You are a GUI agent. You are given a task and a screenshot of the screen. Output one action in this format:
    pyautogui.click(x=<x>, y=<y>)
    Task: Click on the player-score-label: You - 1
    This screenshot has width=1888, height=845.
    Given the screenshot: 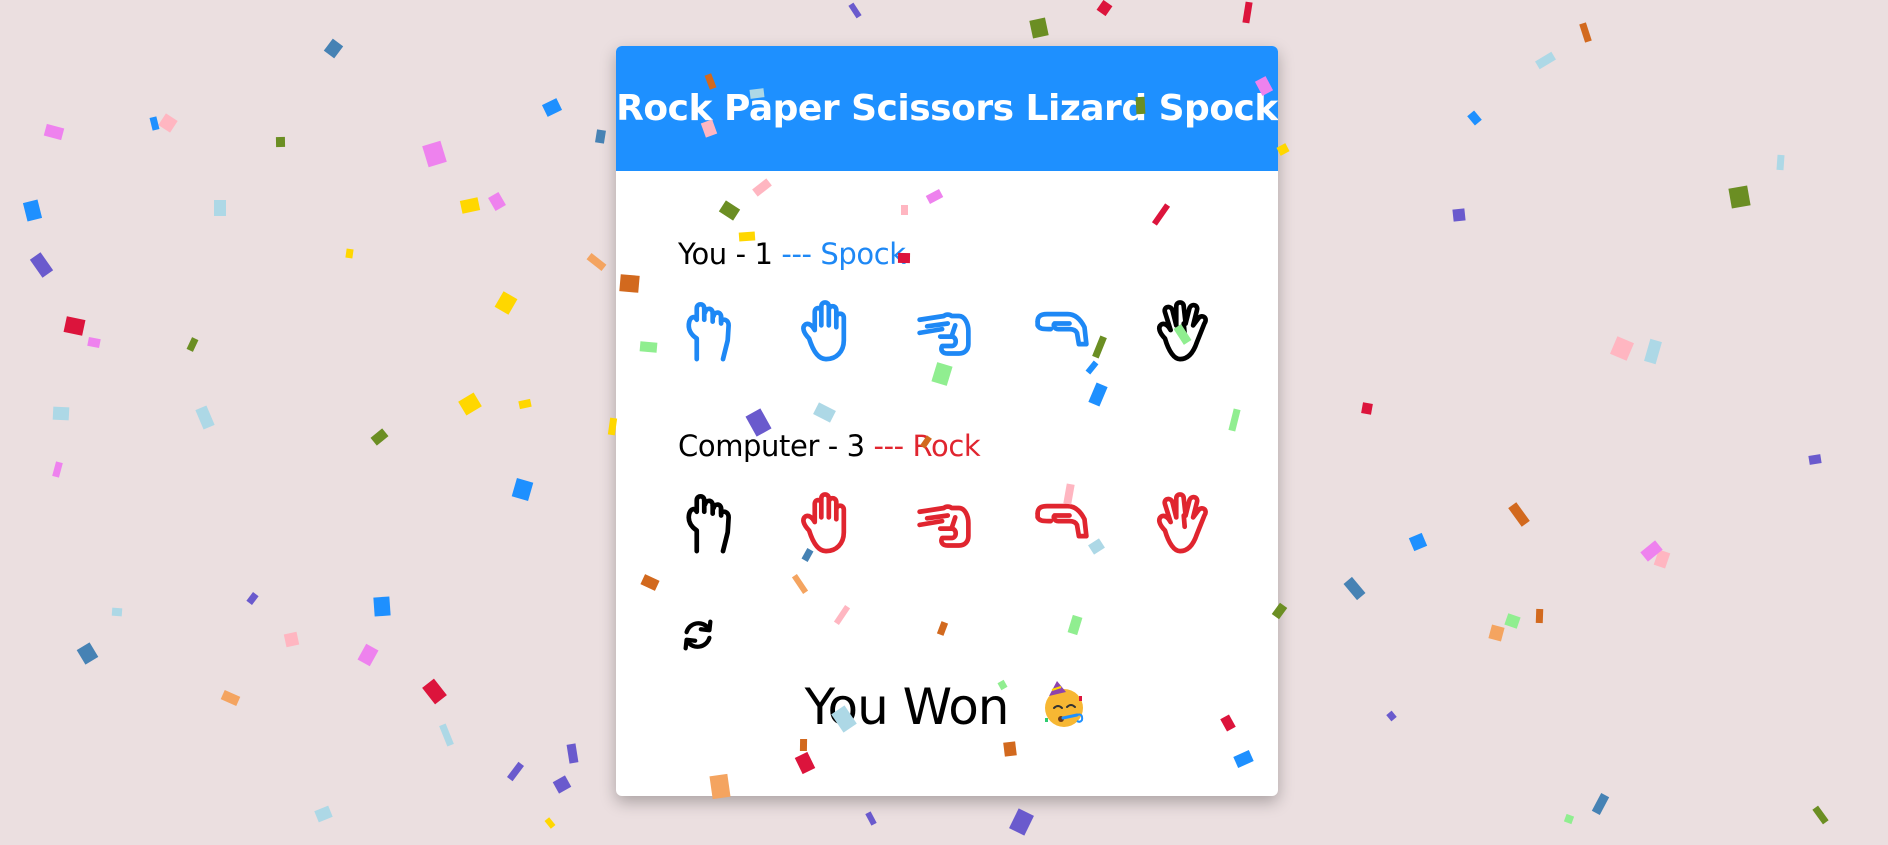 What is the action you would take?
    pyautogui.click(x=725, y=254)
    